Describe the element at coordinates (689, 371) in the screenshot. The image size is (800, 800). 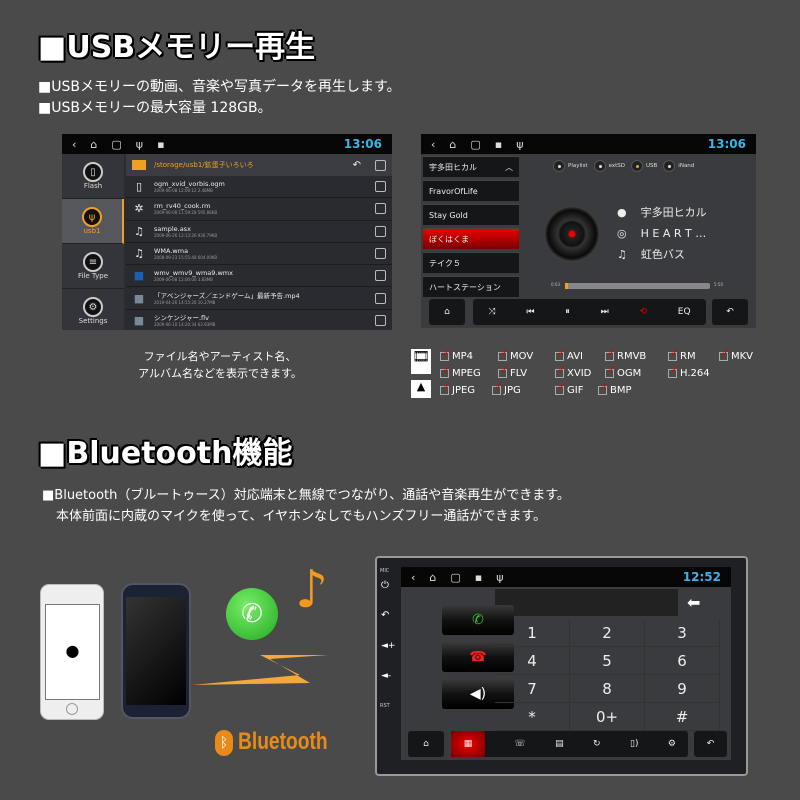
I see `format-item: H.264` at that location.